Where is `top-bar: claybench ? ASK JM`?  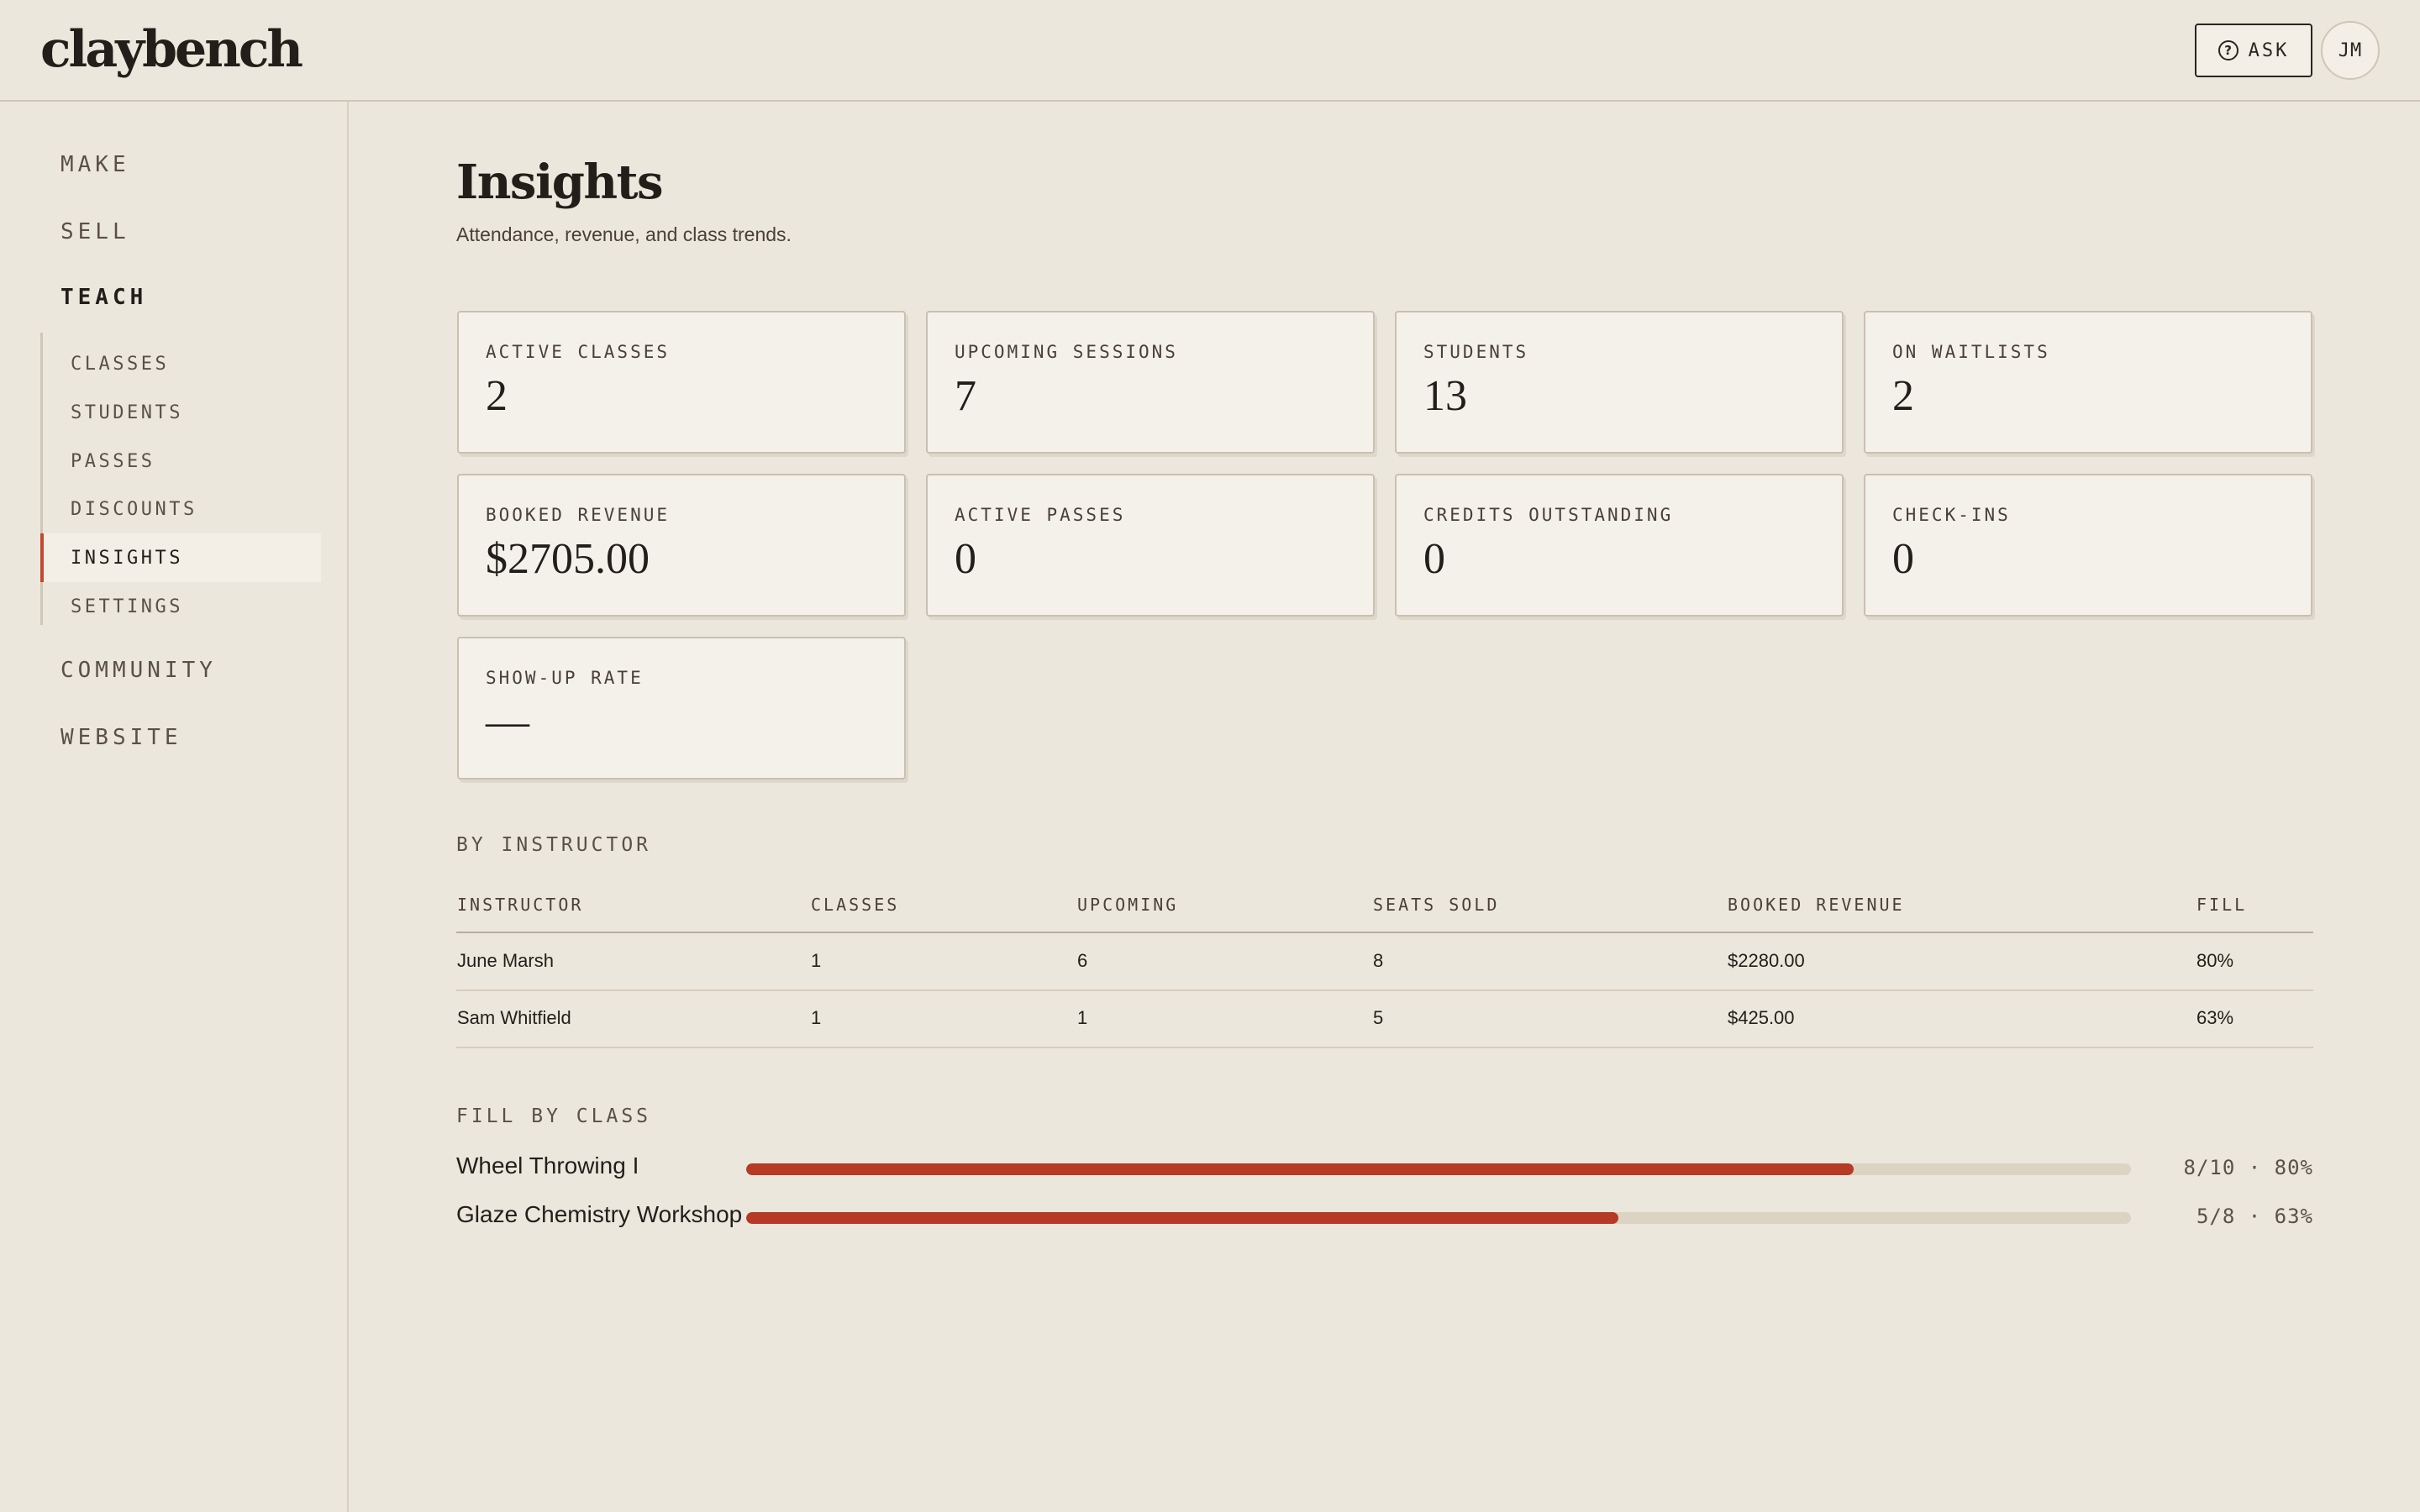 top-bar: claybench ? ASK JM is located at coordinates (1210, 51).